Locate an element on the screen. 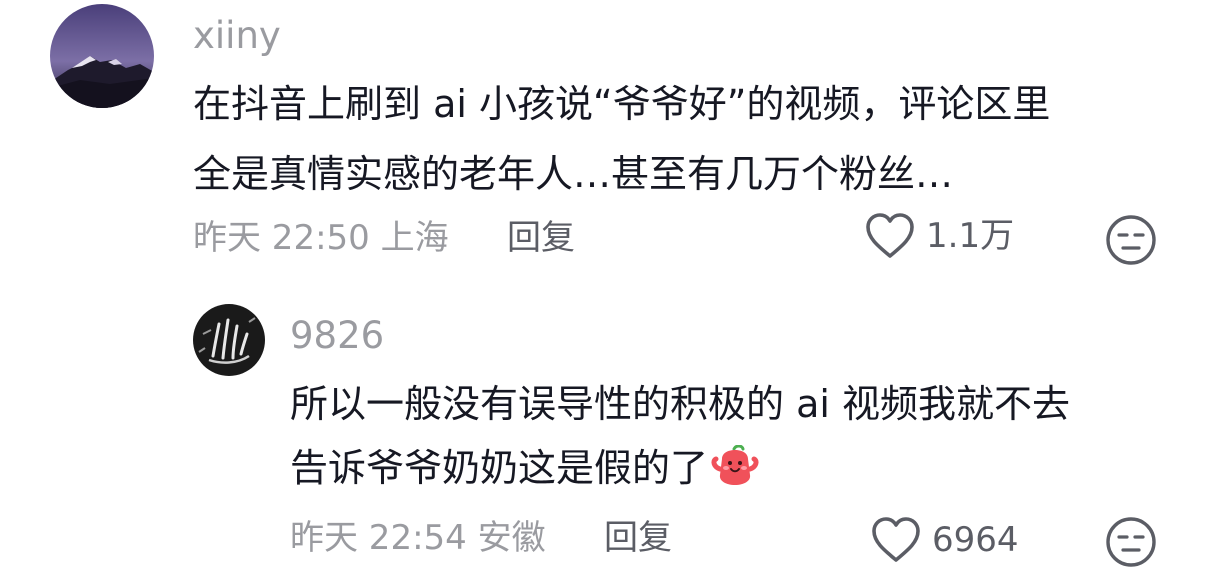  comment-text-line: 告诉爷爷奶奶这是假的了 is located at coordinates (499, 468).